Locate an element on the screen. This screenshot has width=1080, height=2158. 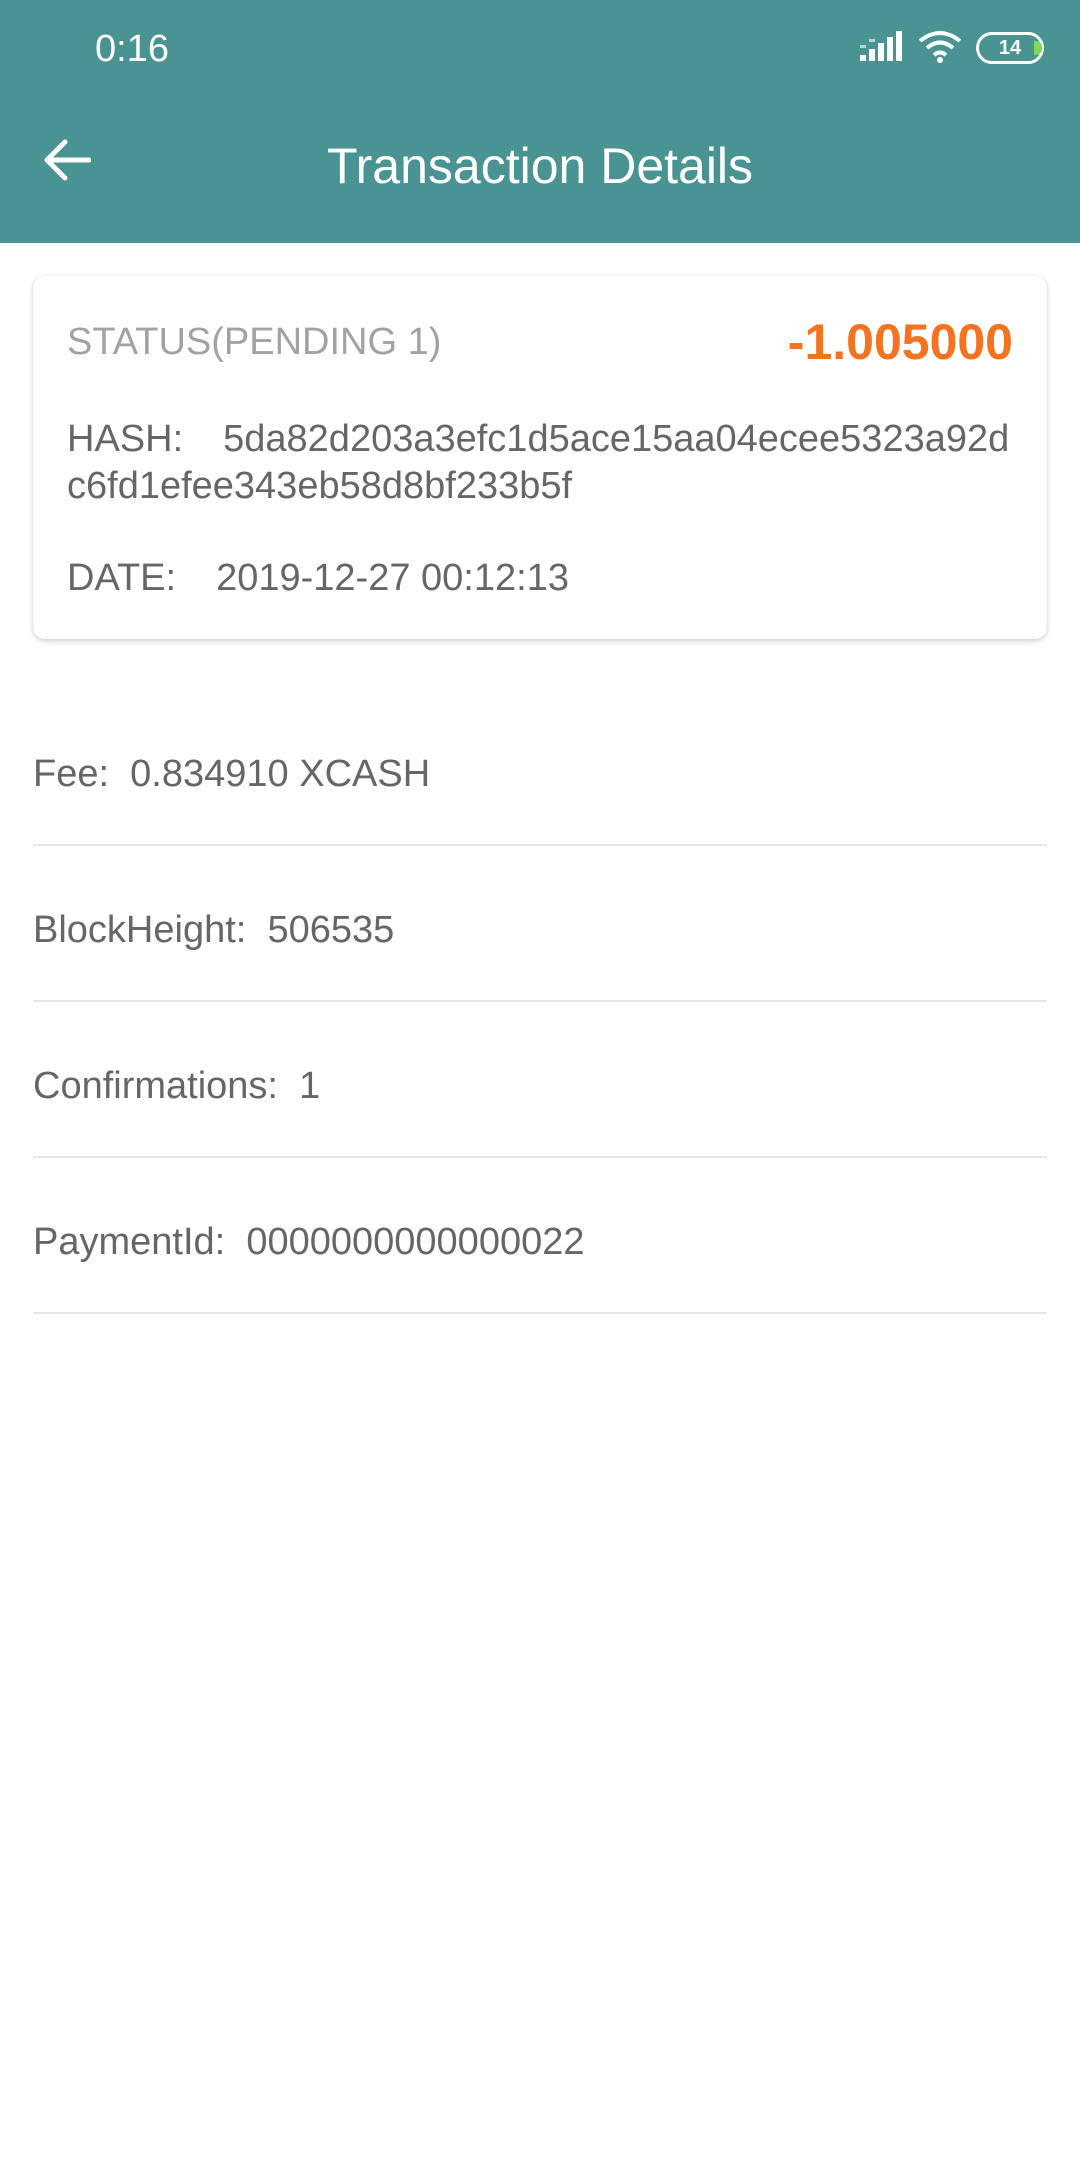
battery-icon: 14 is located at coordinates (1010, 48).